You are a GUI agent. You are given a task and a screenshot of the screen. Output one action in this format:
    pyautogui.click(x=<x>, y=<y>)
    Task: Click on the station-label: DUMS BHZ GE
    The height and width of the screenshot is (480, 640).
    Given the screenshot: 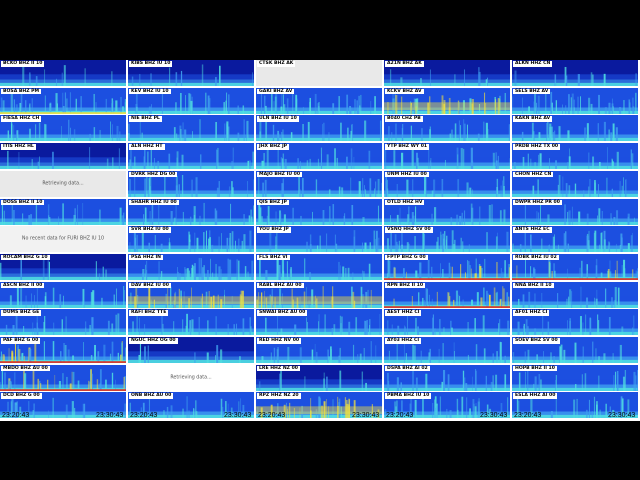 What is the action you would take?
    pyautogui.click(x=21, y=313)
    